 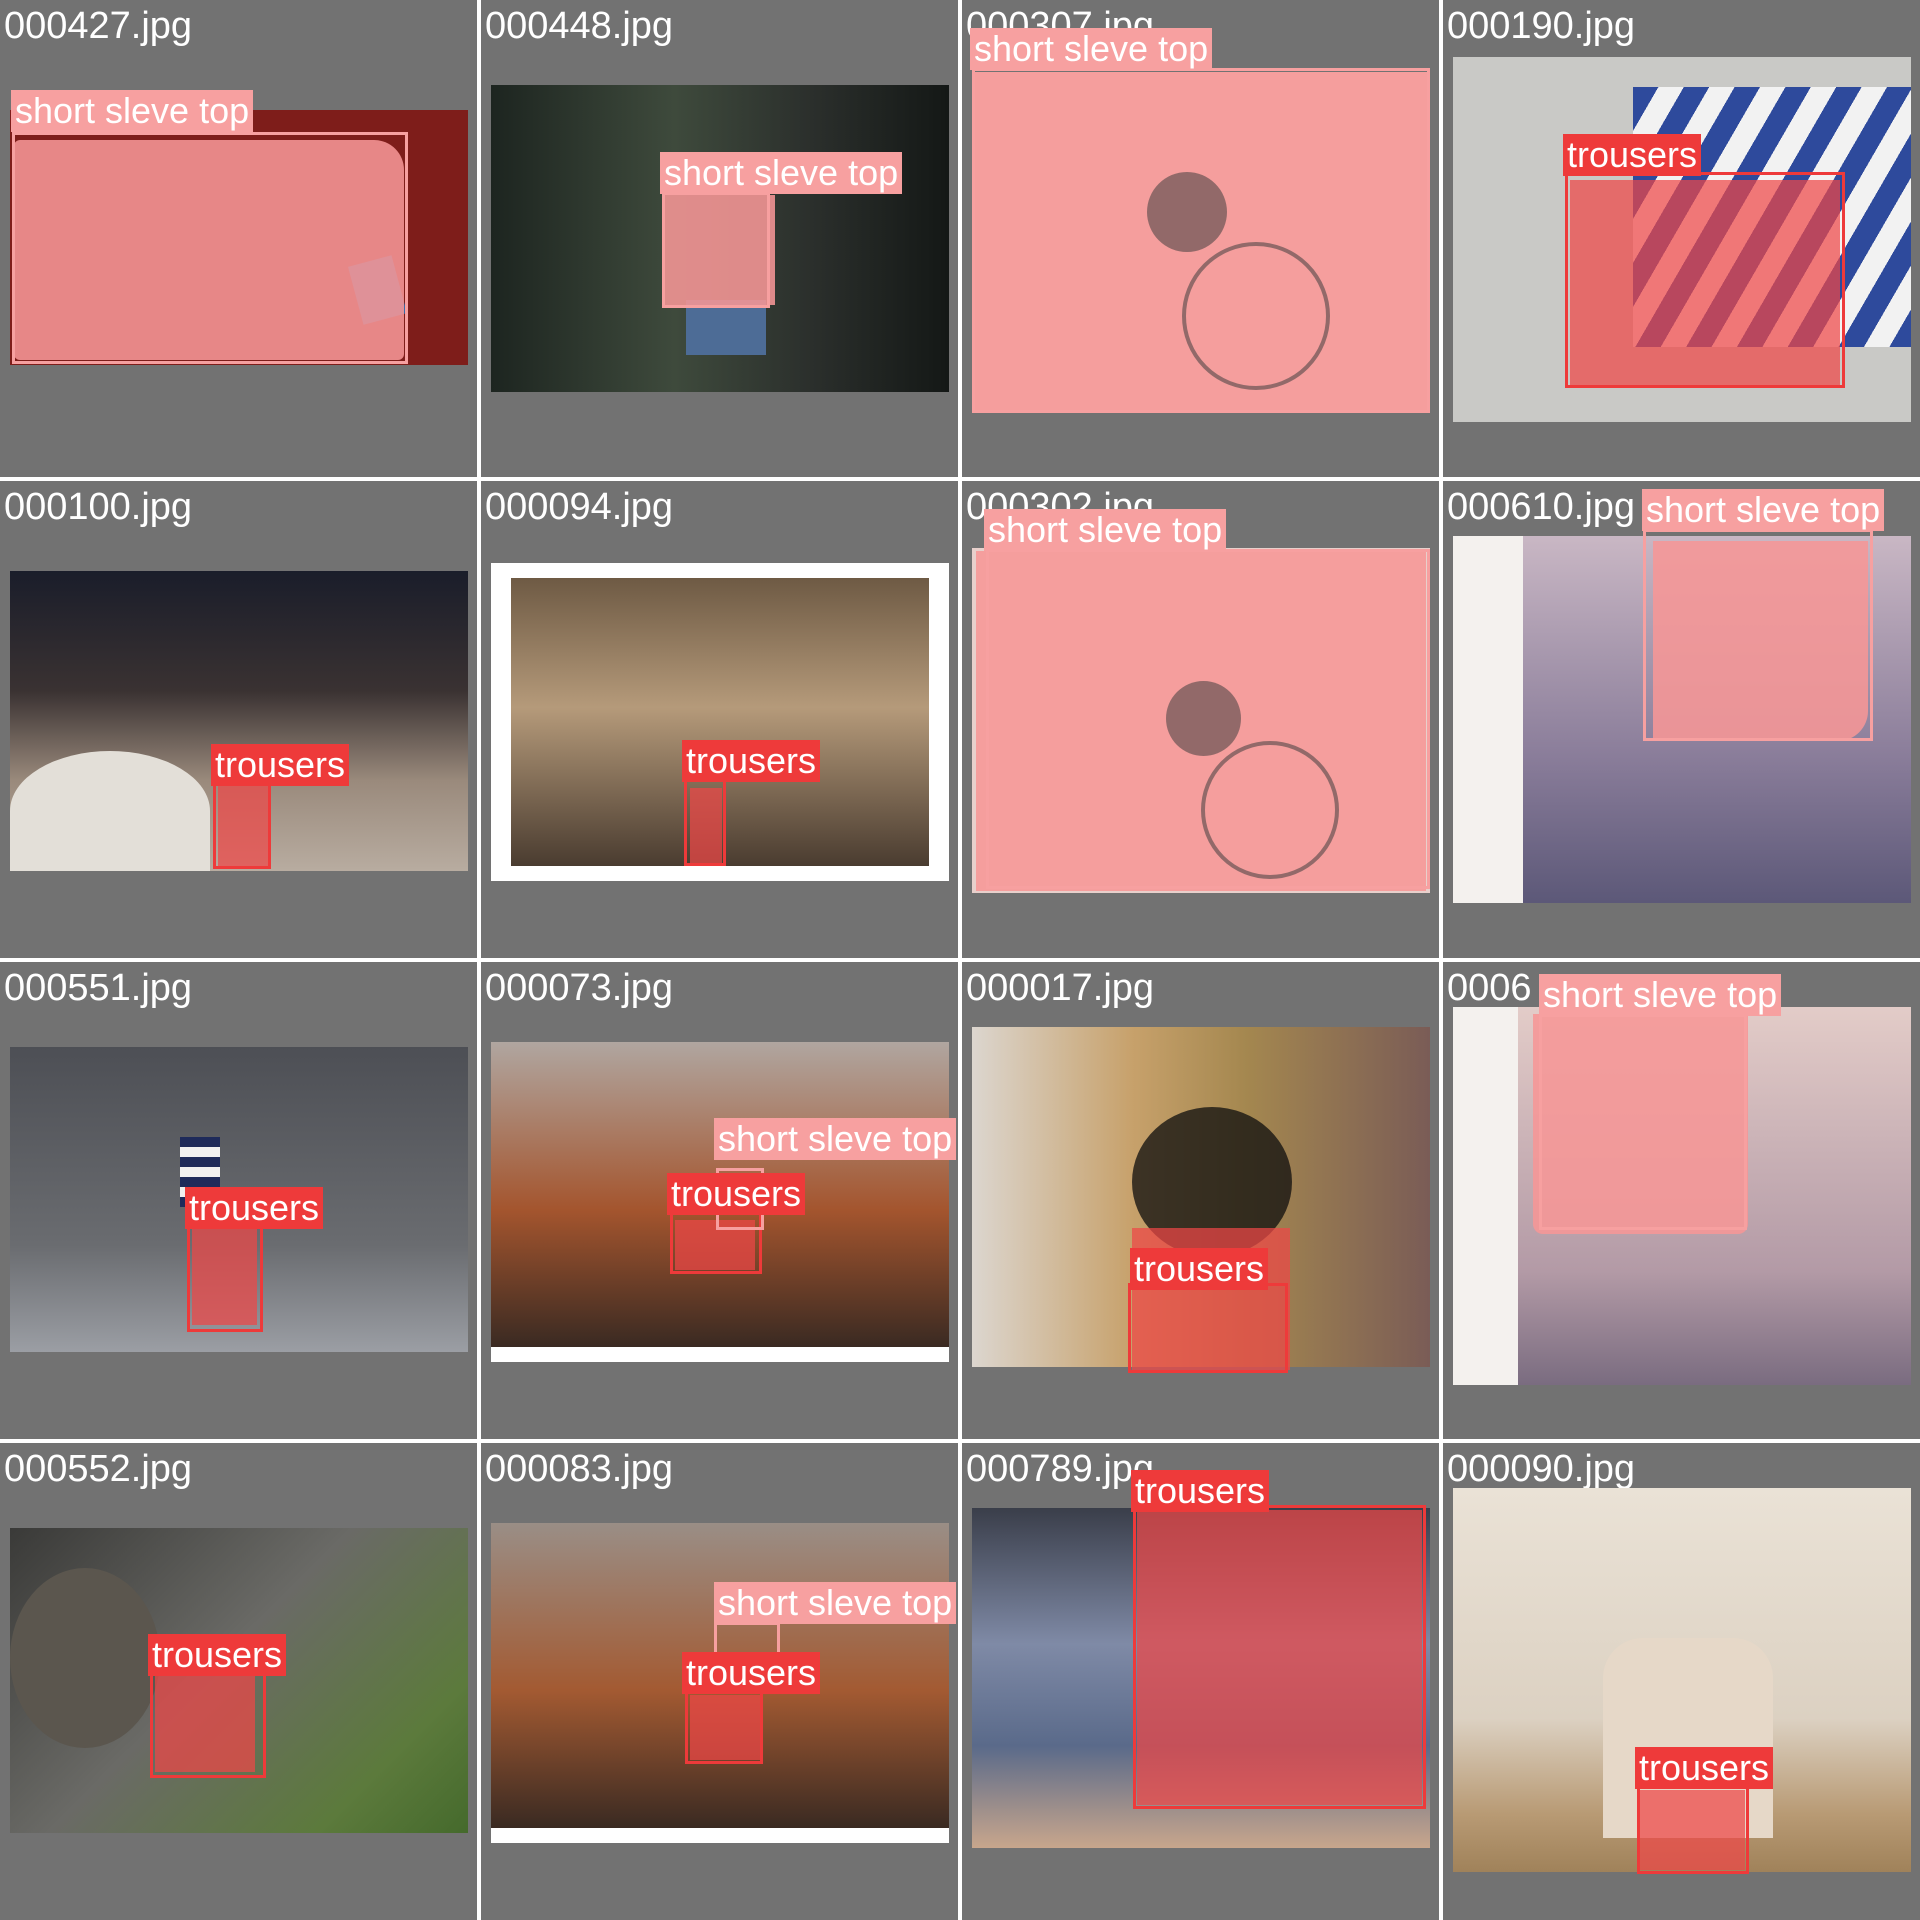 I want to click on tile-filename: 000083.jpg, so click(x=579, y=1469).